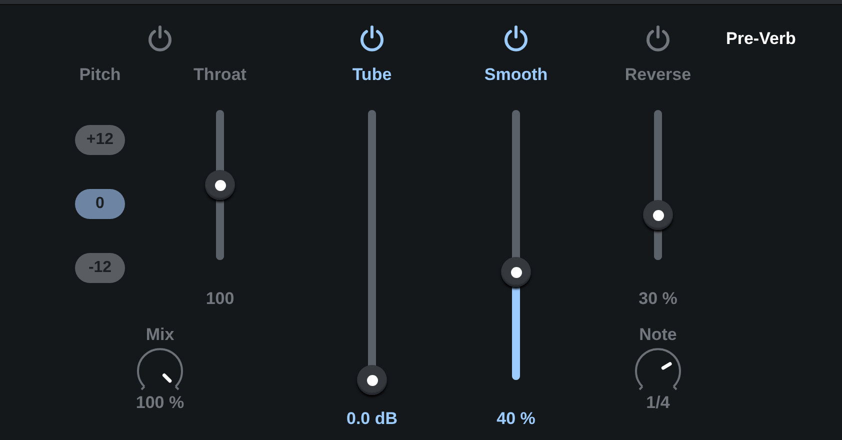  Describe the element at coordinates (160, 403) in the screenshot. I see `value-readout: 100 %` at that location.